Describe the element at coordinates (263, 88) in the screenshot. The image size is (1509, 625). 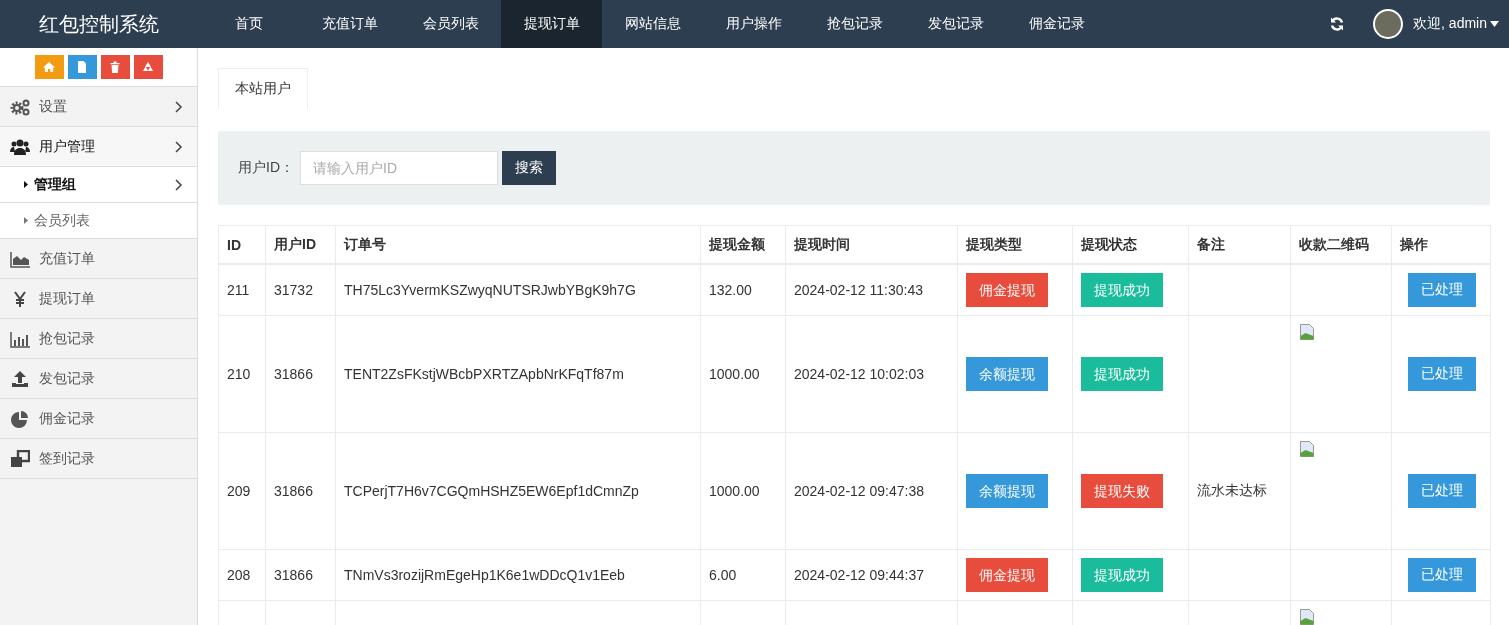
I see `tab: 本站用户` at that location.